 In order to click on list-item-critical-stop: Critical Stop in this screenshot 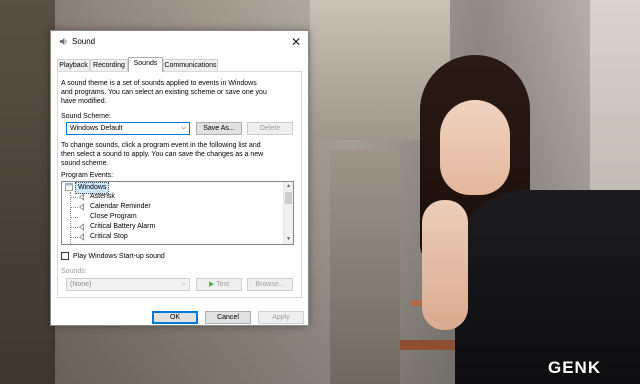, I will do `click(109, 237)`.